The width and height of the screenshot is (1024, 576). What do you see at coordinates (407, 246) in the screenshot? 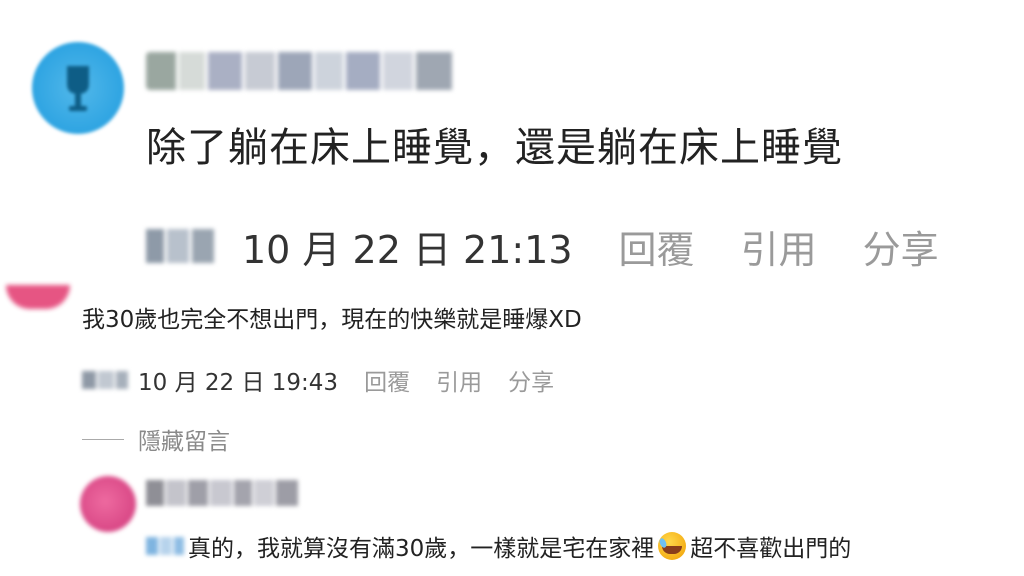
I see `comment-timestamp: 10 月 22 日 21:13` at bounding box center [407, 246].